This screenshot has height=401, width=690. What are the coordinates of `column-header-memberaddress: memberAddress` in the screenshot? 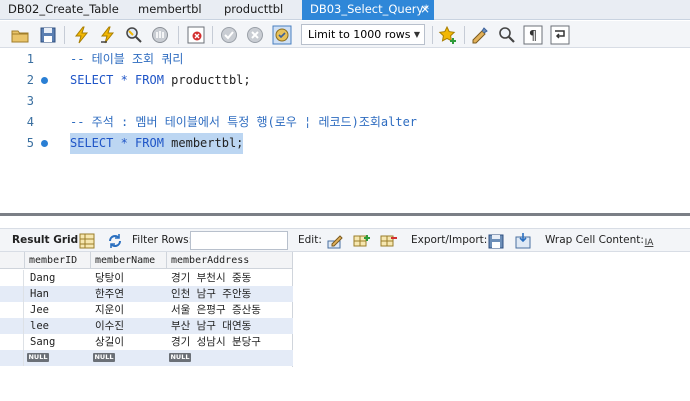 It's located at (230, 260).